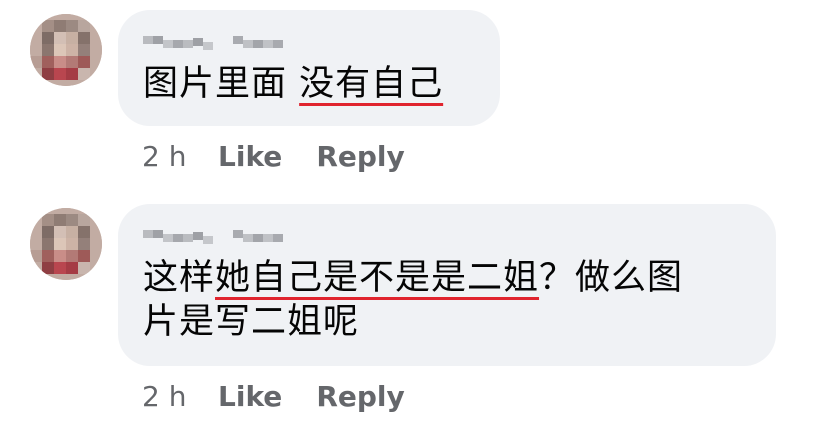 The image size is (828, 423). I want to click on comment-text: 图片里面 没有自己, so click(308, 84).